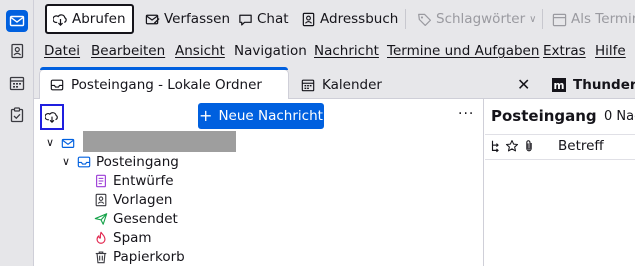  I want to click on svg-text: m, so click(559, 86).